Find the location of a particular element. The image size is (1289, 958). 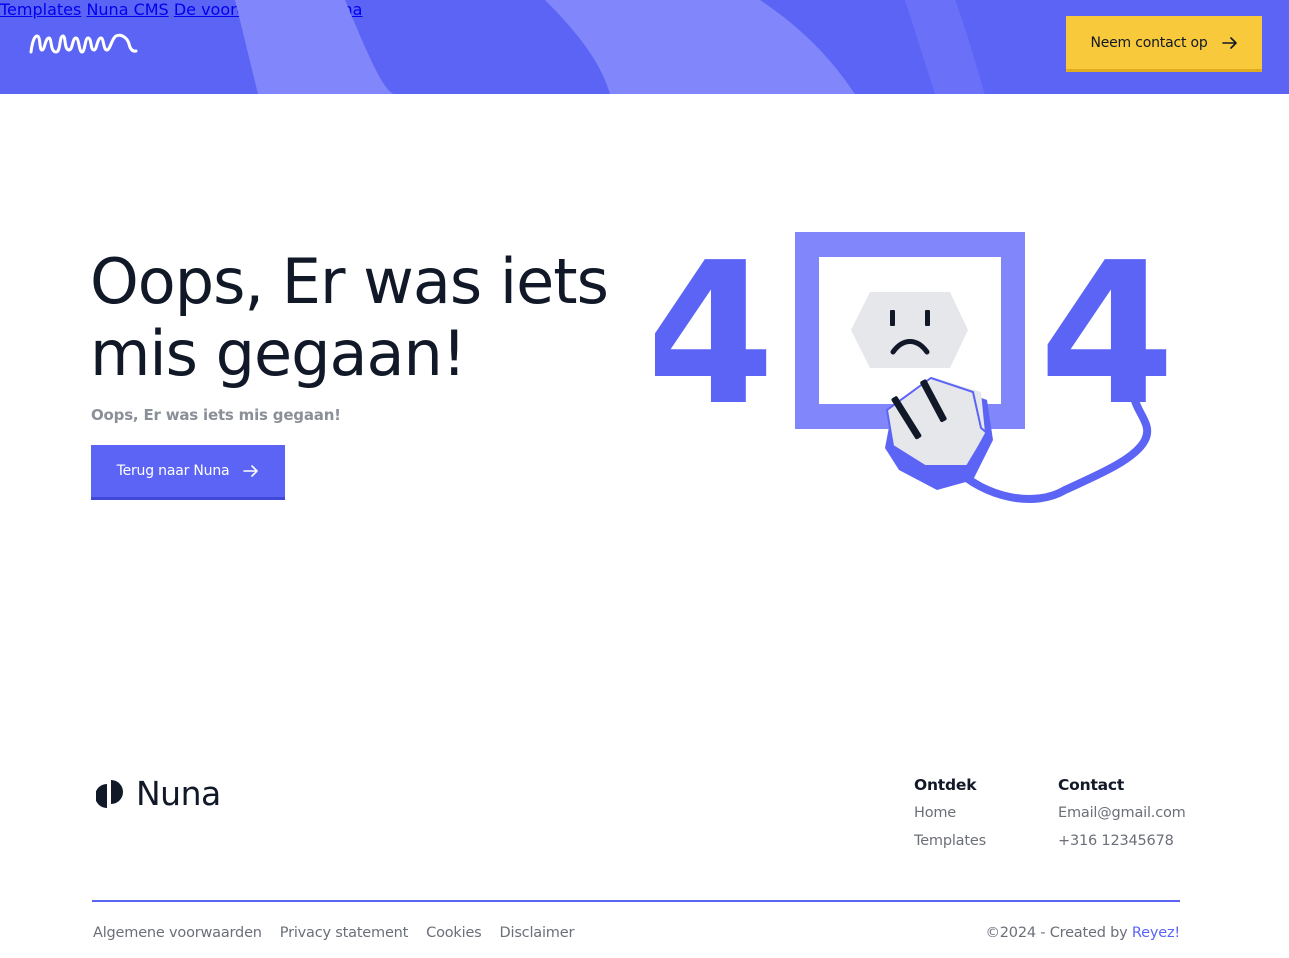

404-illustration: 4 4 is located at coordinates (915, 365).